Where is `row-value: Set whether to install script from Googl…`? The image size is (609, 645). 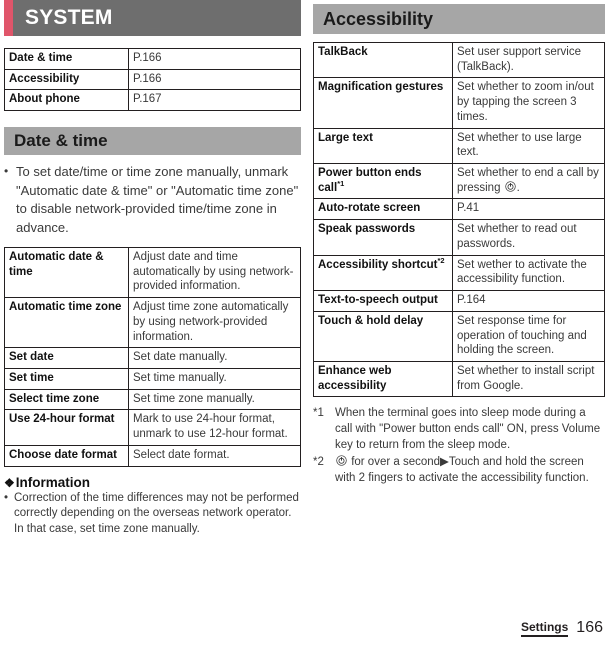 row-value: Set whether to install script from Googl… is located at coordinates (528, 379).